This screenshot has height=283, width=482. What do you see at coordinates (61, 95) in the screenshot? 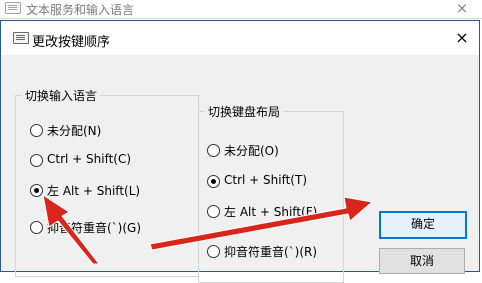
I see `group-title: 切换输入语言` at bounding box center [61, 95].